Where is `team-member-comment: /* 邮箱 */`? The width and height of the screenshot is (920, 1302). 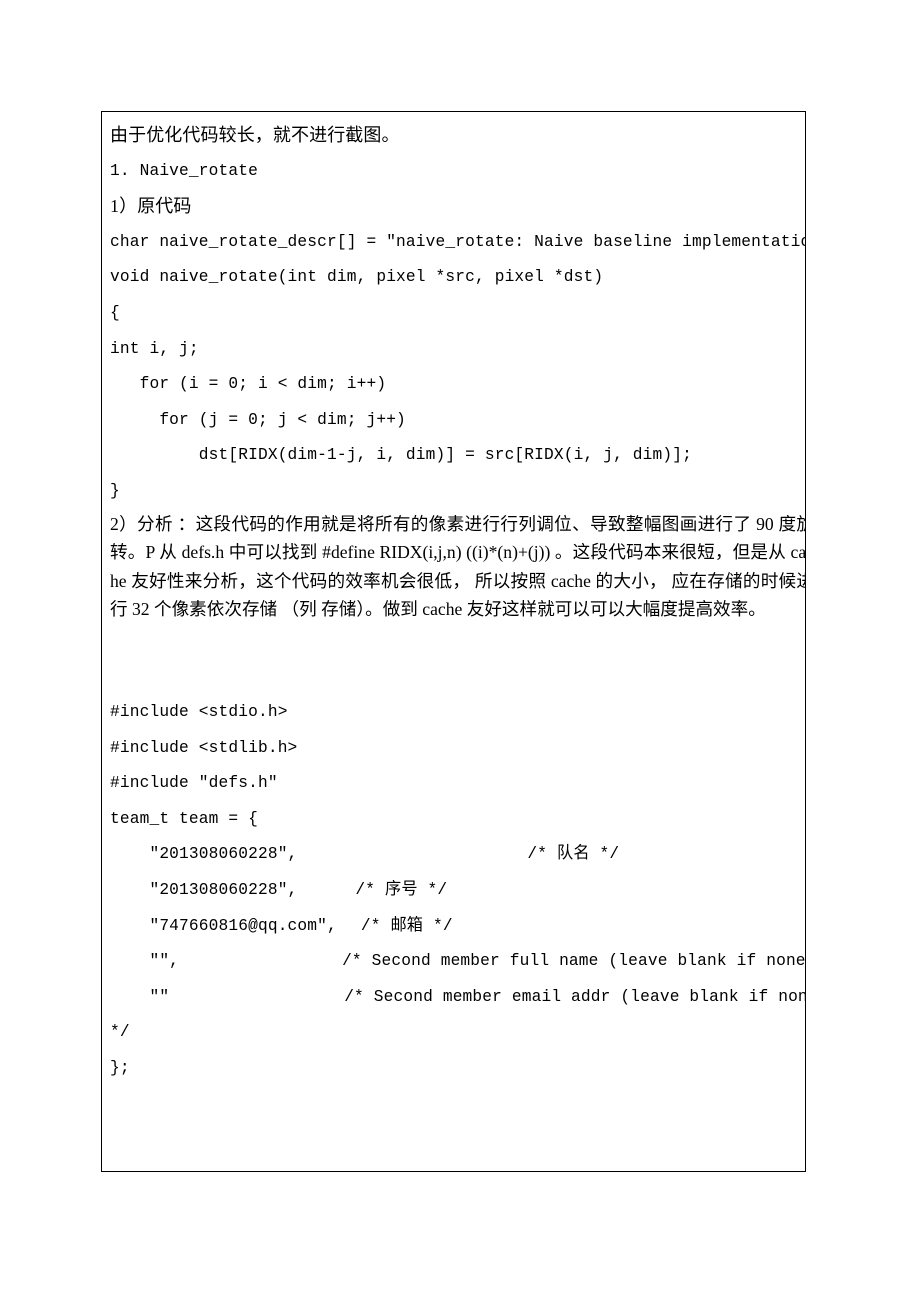 team-member-comment: /* 邮箱 */ is located at coordinates (406, 925).